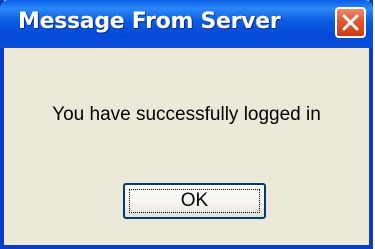 Image resolution: width=375 pixels, height=249 pixels. I want to click on close-icon, so click(350, 22).